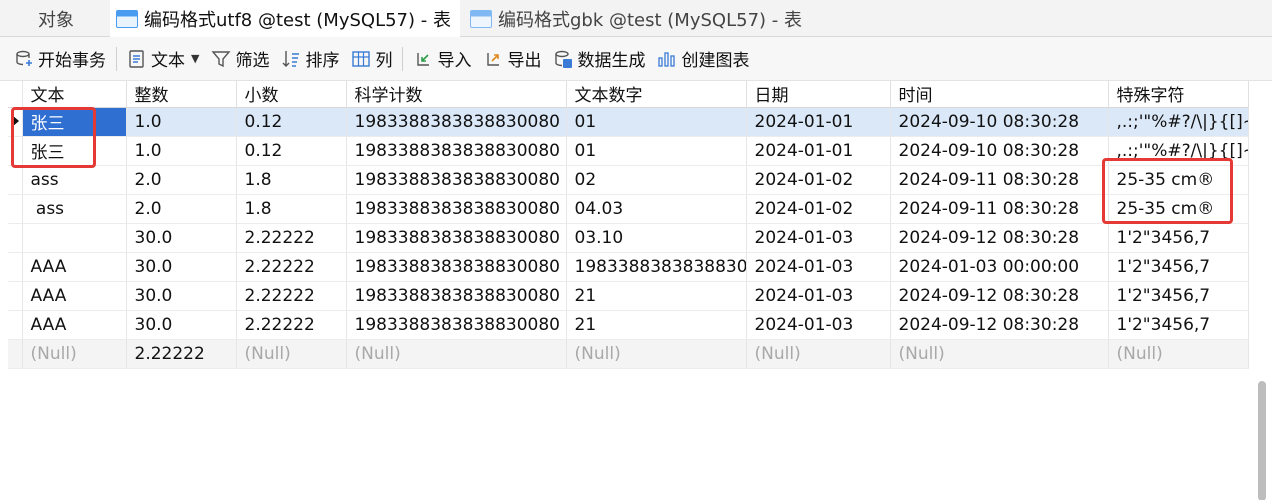  Describe the element at coordinates (512, 59) in the screenshot. I see `export-button: 导出` at that location.